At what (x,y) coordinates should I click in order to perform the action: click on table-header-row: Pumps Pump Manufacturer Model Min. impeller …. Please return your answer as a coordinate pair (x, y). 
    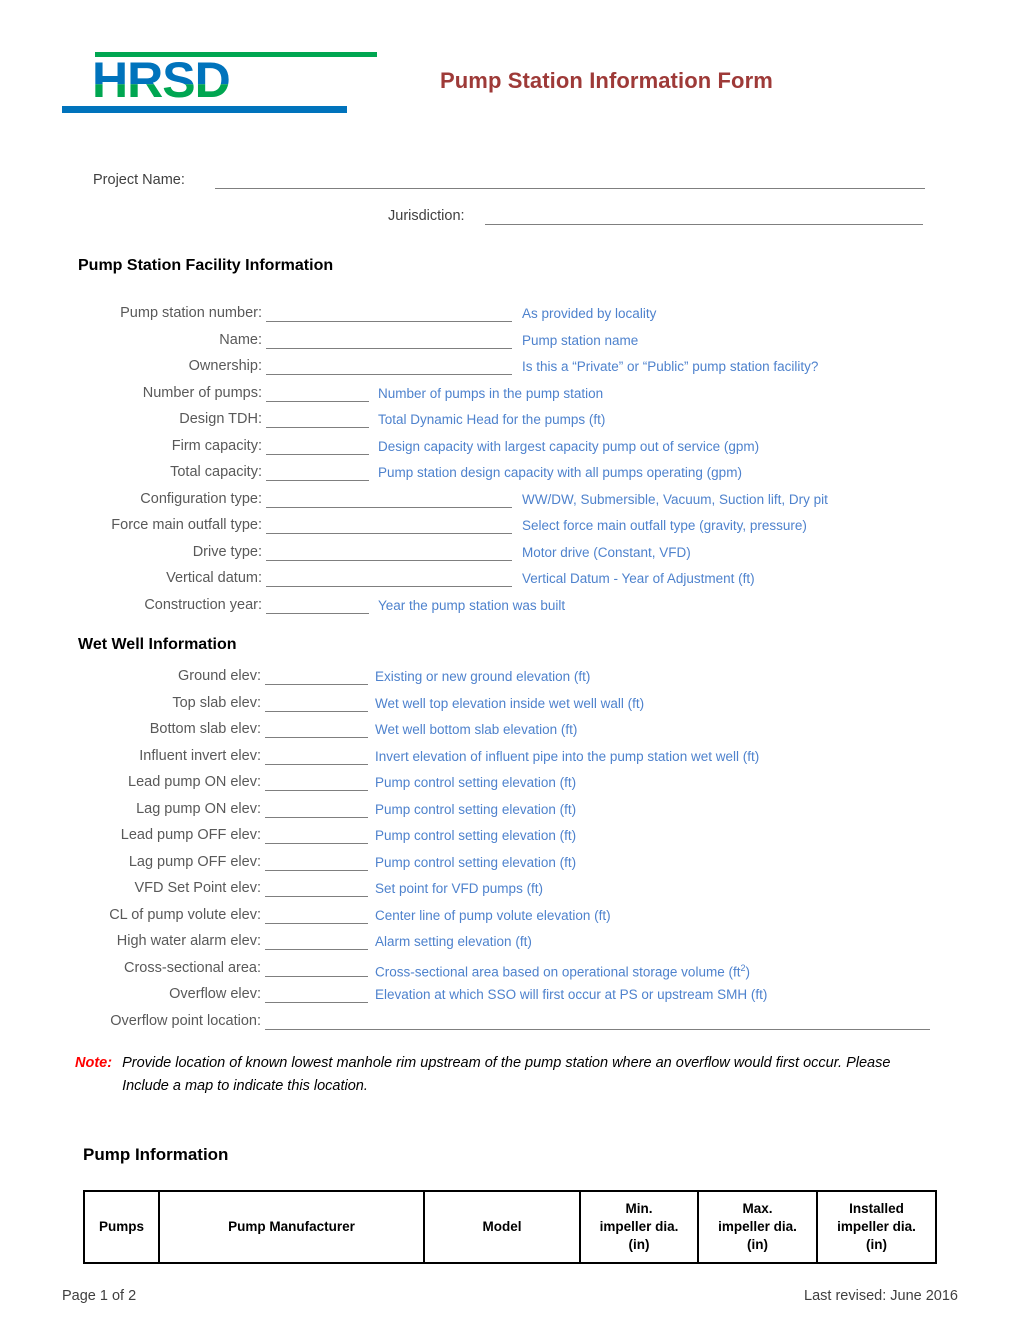
    Looking at the image, I should click on (510, 1227).